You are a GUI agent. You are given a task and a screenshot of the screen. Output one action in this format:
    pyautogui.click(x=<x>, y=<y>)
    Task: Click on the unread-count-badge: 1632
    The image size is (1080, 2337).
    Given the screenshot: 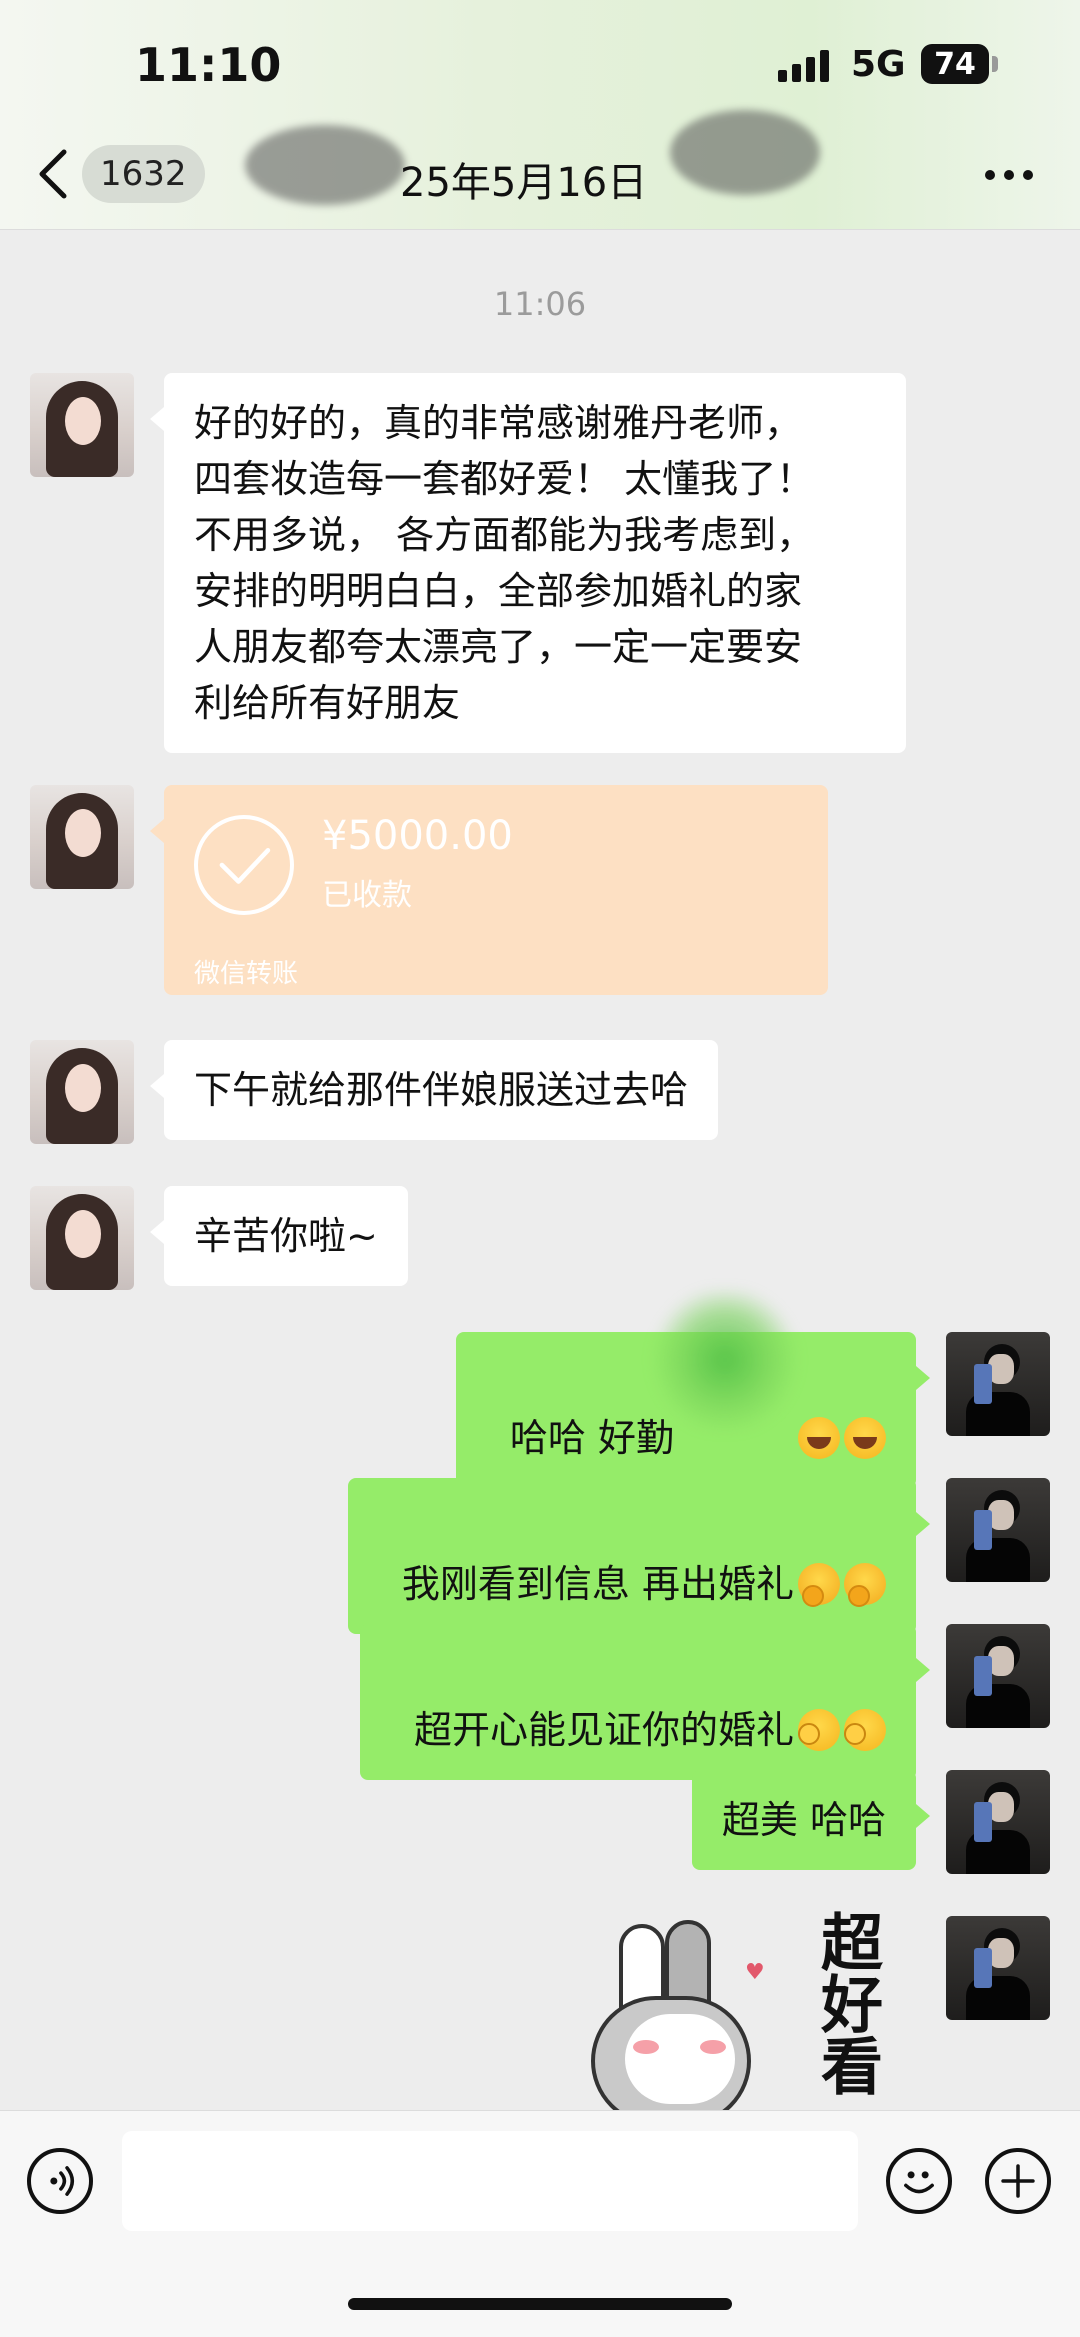 What is the action you would take?
    pyautogui.click(x=143, y=174)
    